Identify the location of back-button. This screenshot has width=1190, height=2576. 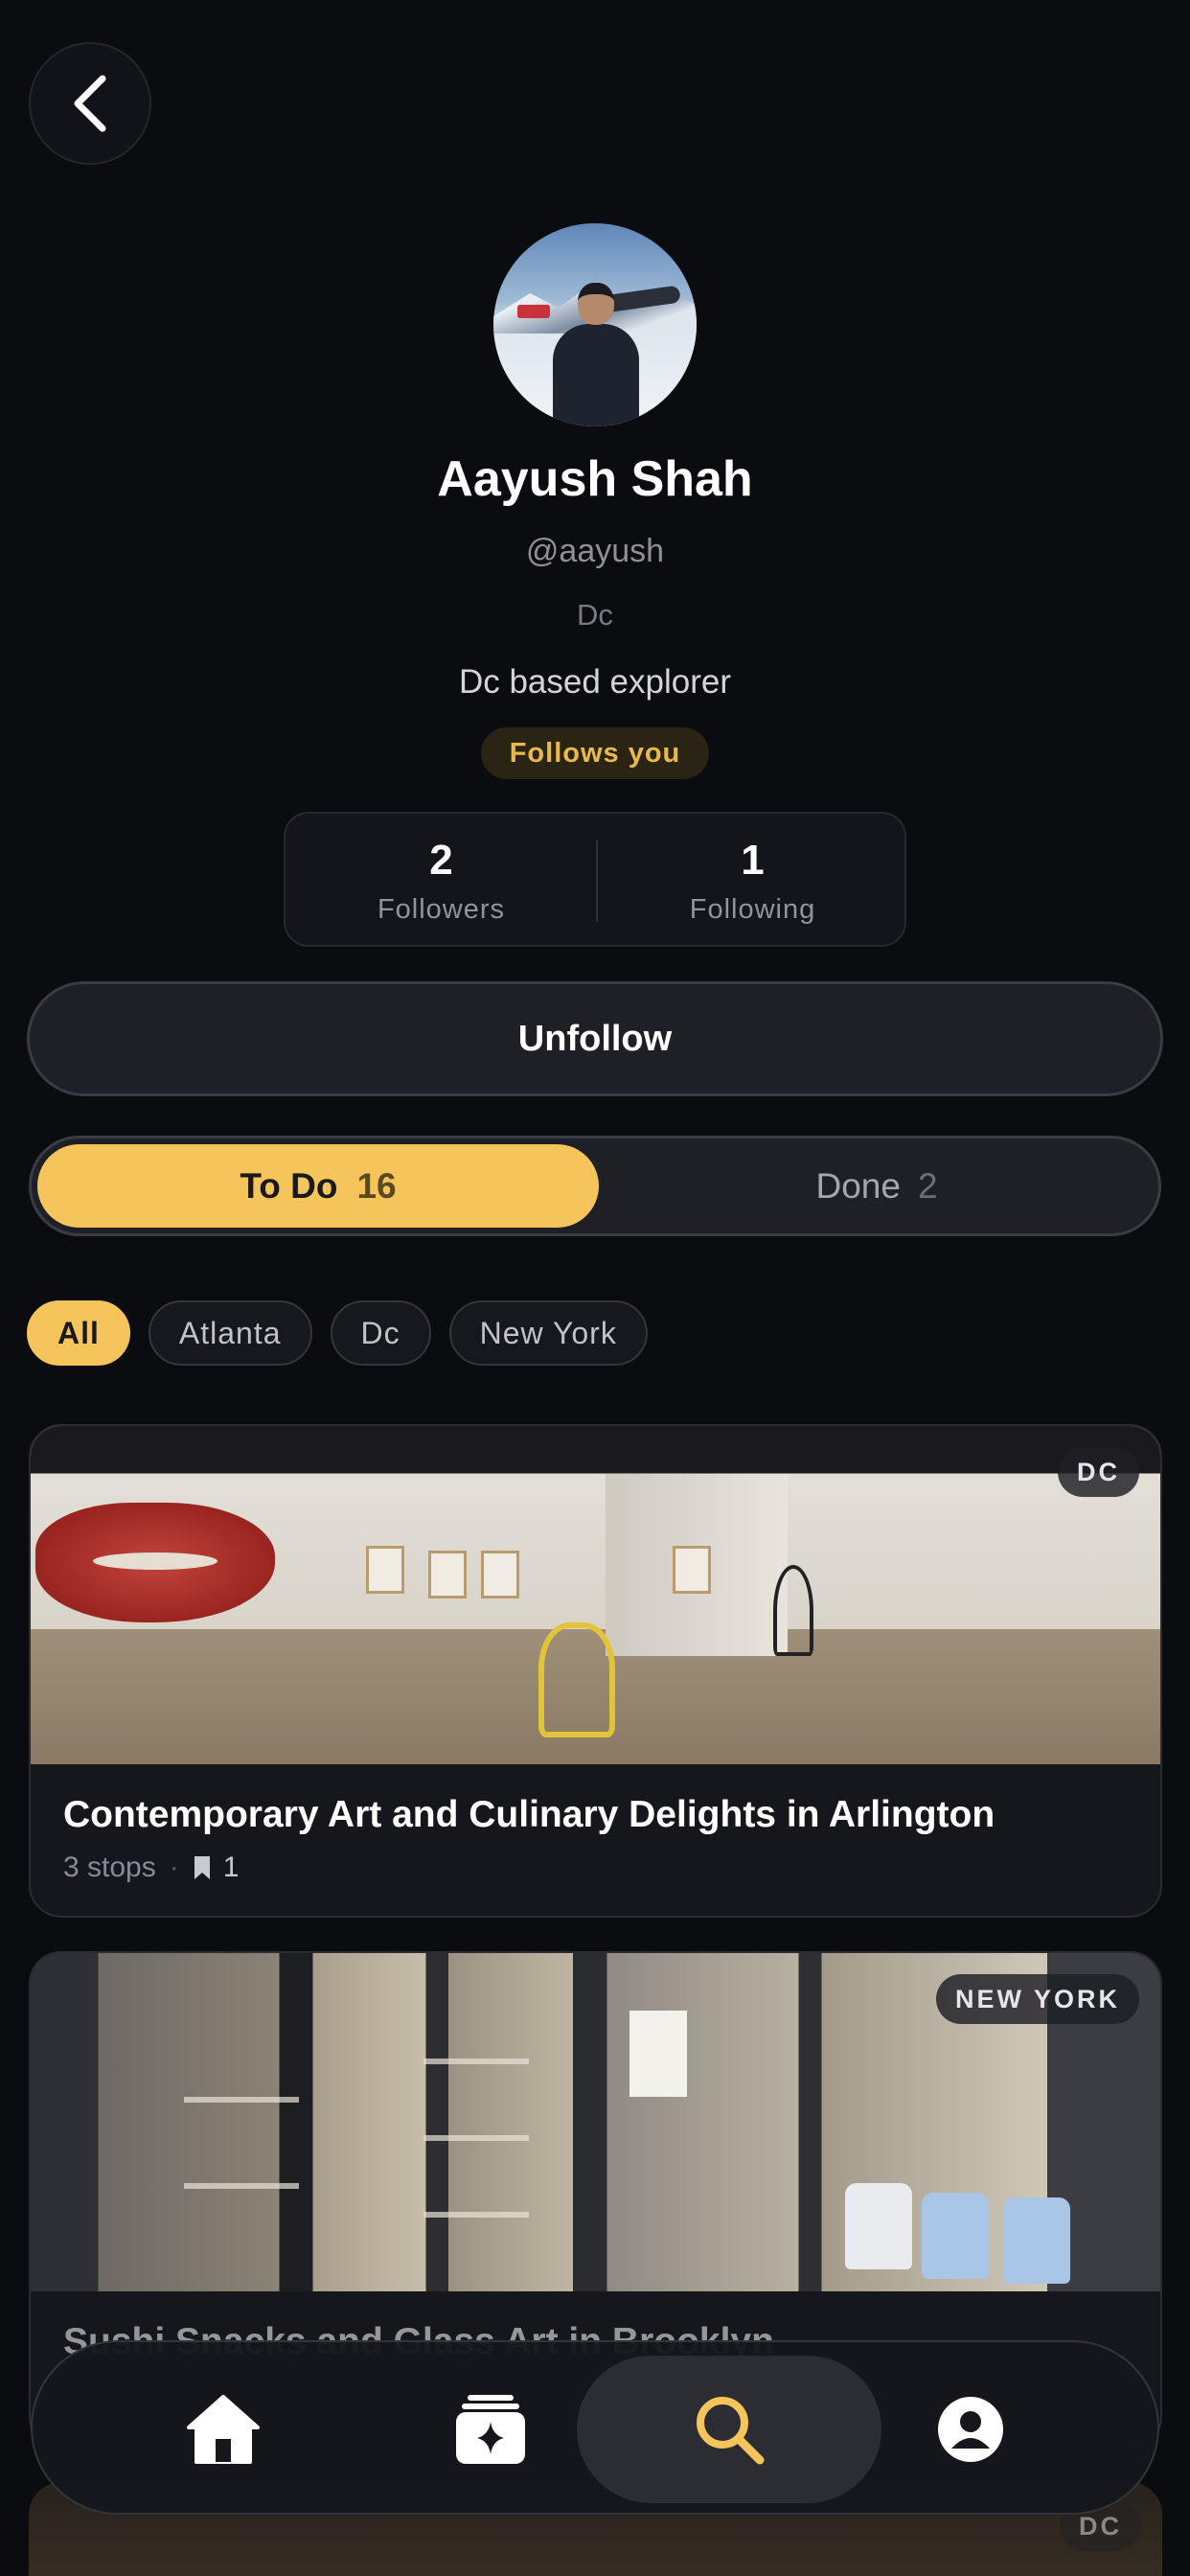
(90, 103).